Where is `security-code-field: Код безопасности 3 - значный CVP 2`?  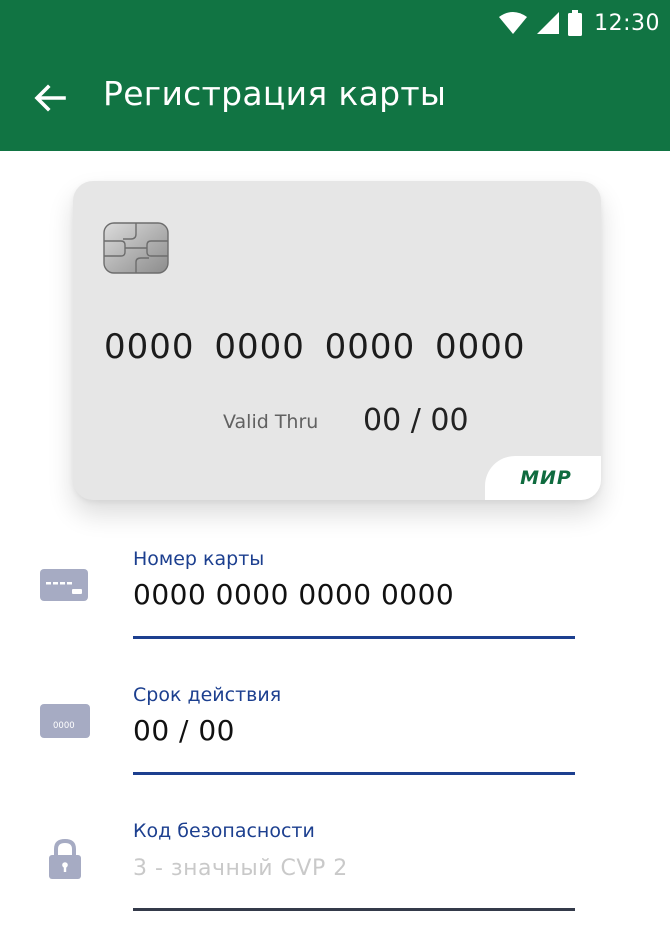
security-code-field: Код безопасности 3 - значный CVP 2 is located at coordinates (335, 880).